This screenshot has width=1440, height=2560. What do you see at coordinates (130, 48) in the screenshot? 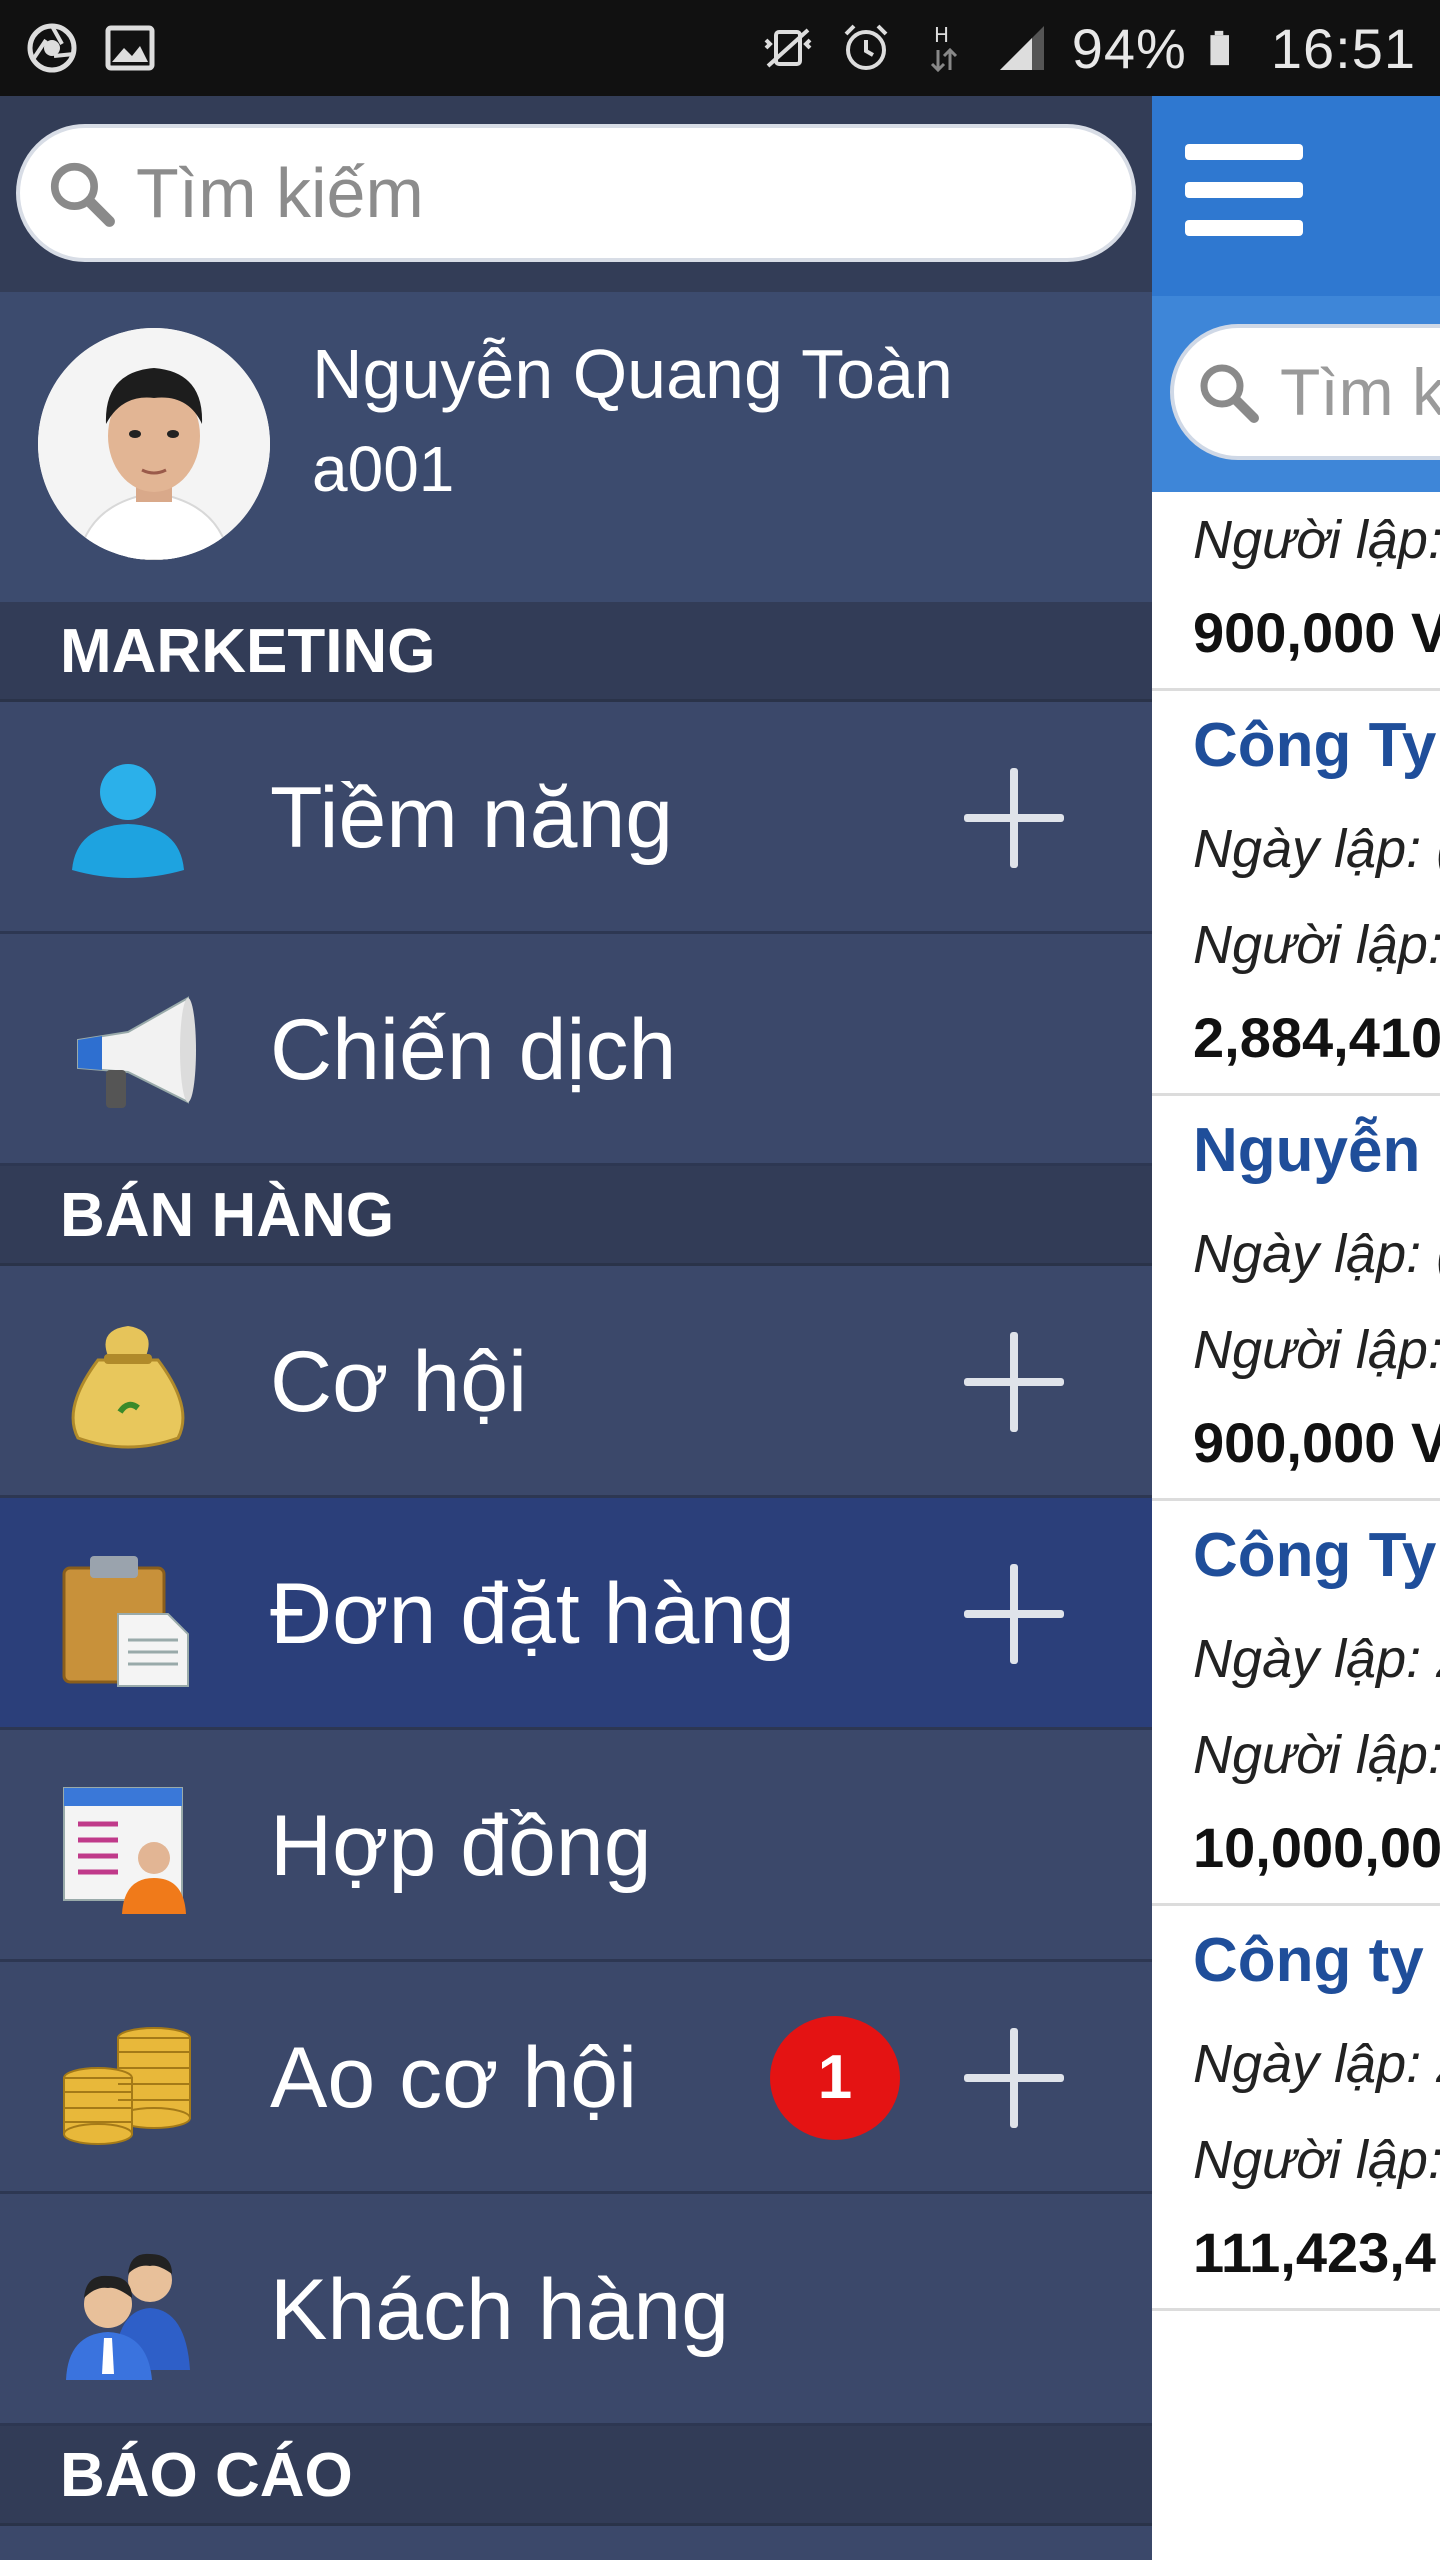
I see `gallery-icon` at bounding box center [130, 48].